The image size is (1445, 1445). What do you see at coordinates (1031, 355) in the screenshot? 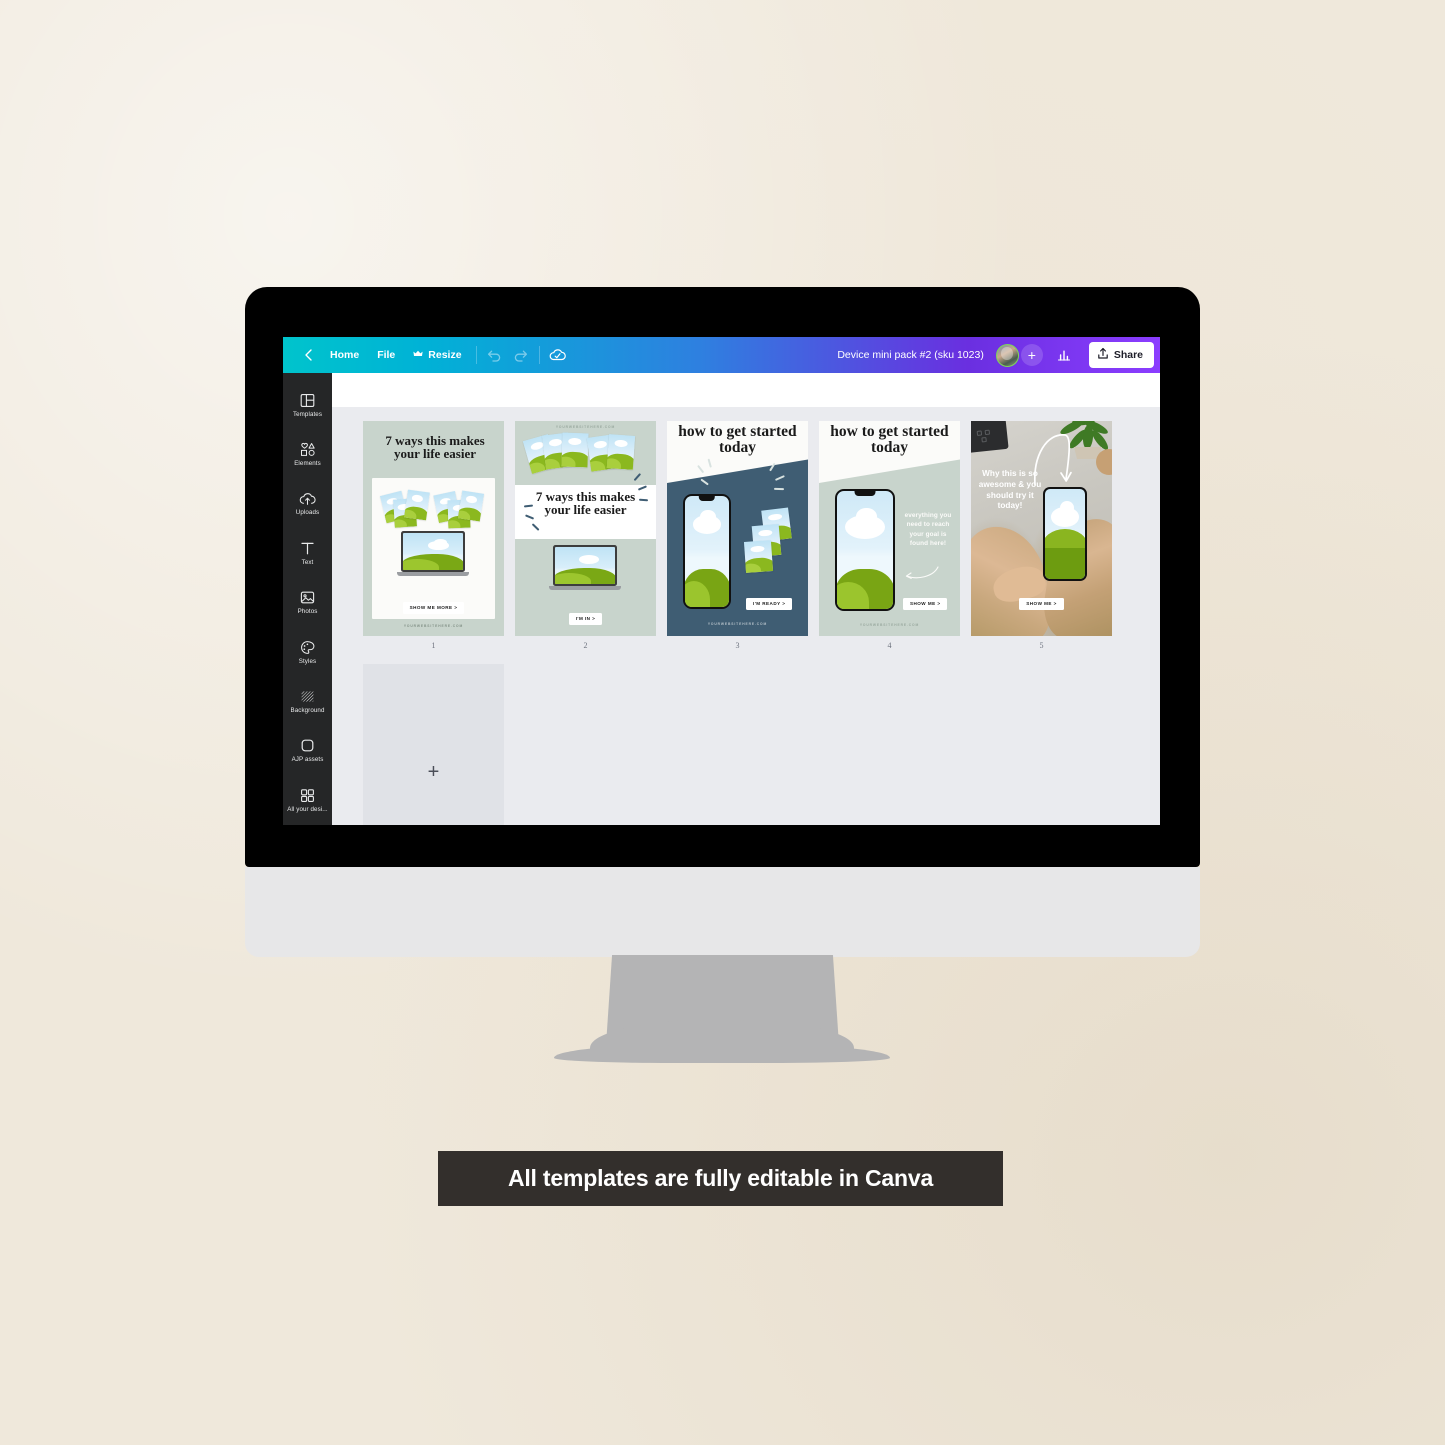
I see `add-collaborator-button: +` at bounding box center [1031, 355].